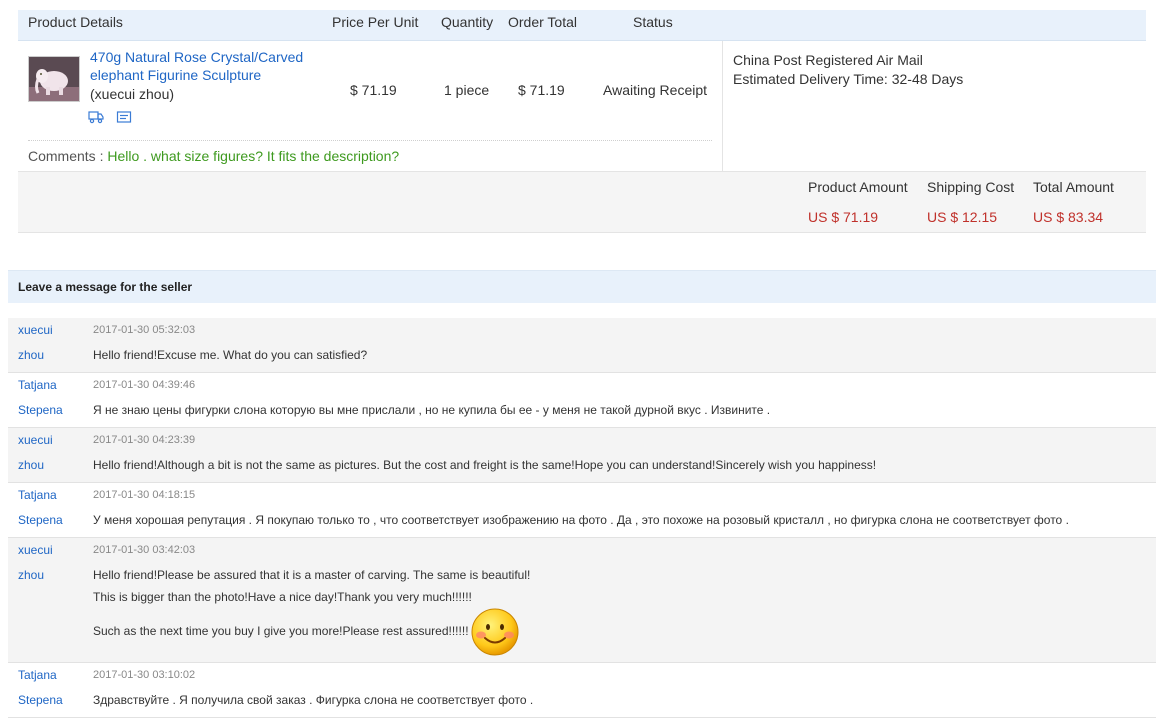 This screenshot has width=1164, height=726. I want to click on message-time: 2017-01-30 04:18:15, so click(144, 495).